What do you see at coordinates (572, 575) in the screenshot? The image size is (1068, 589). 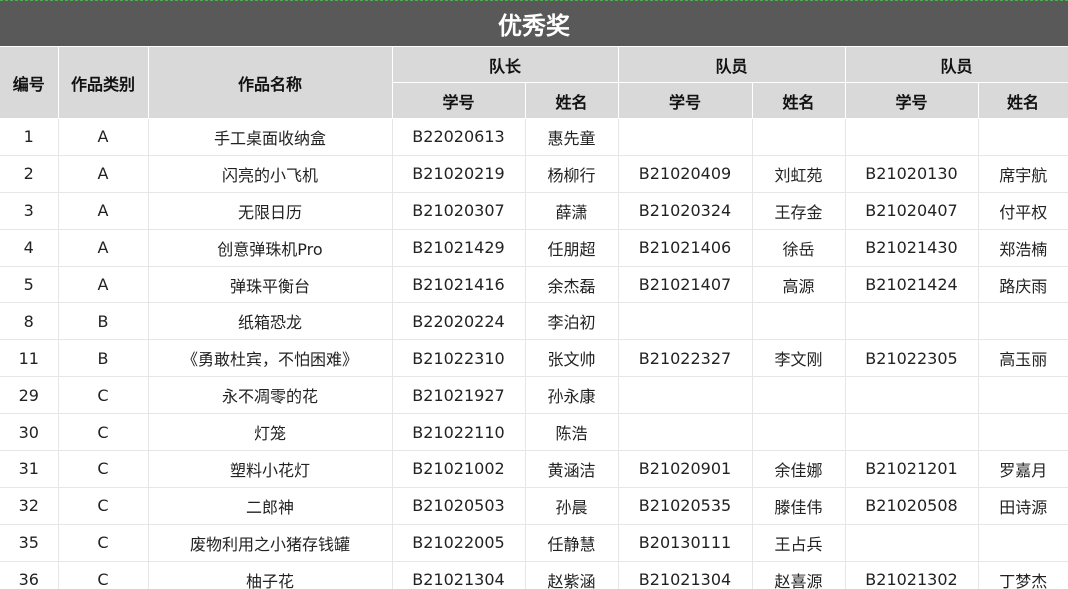 I see `cell-captain-name: 赵紫涵` at bounding box center [572, 575].